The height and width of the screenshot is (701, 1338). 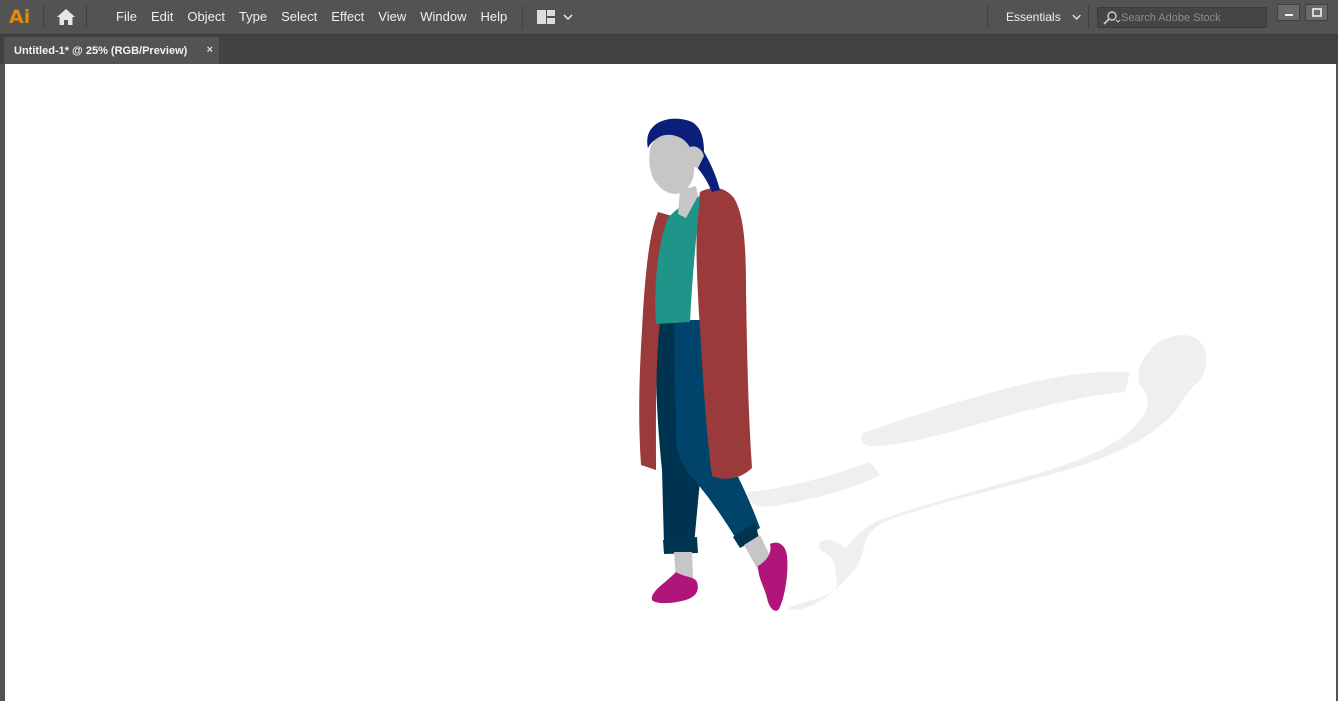 I want to click on app-logo: Ai, so click(x=20, y=17).